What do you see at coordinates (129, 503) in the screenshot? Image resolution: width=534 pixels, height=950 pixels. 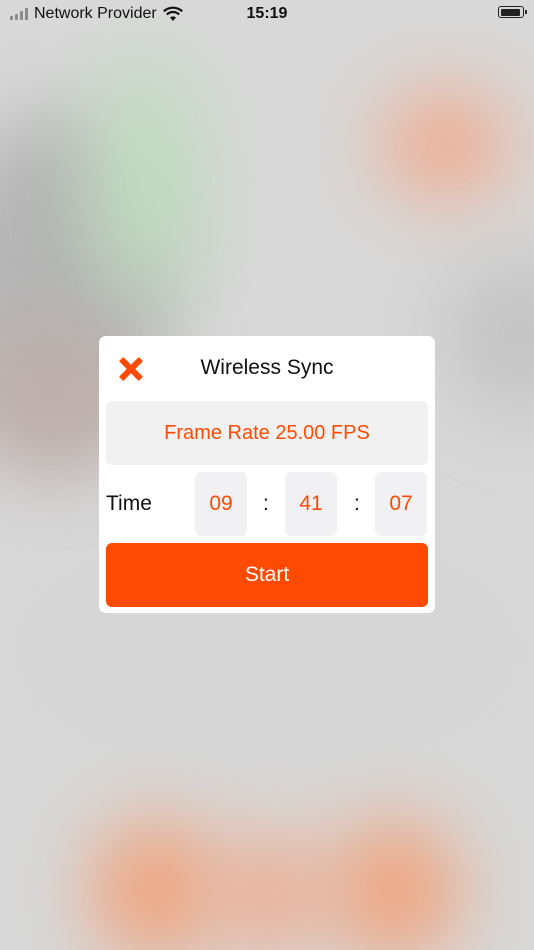 I see `time-label: Time` at bounding box center [129, 503].